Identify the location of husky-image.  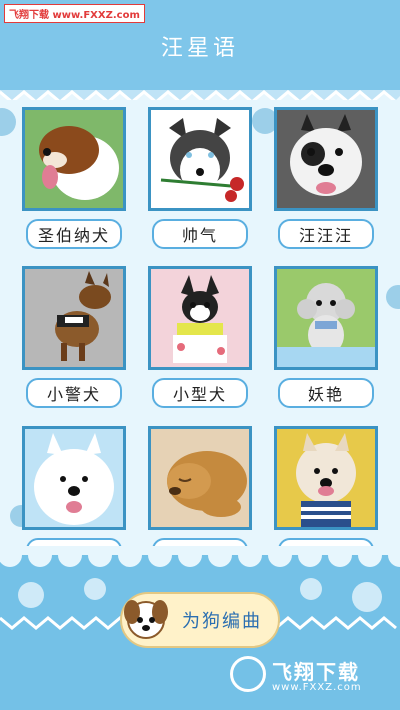
(200, 159).